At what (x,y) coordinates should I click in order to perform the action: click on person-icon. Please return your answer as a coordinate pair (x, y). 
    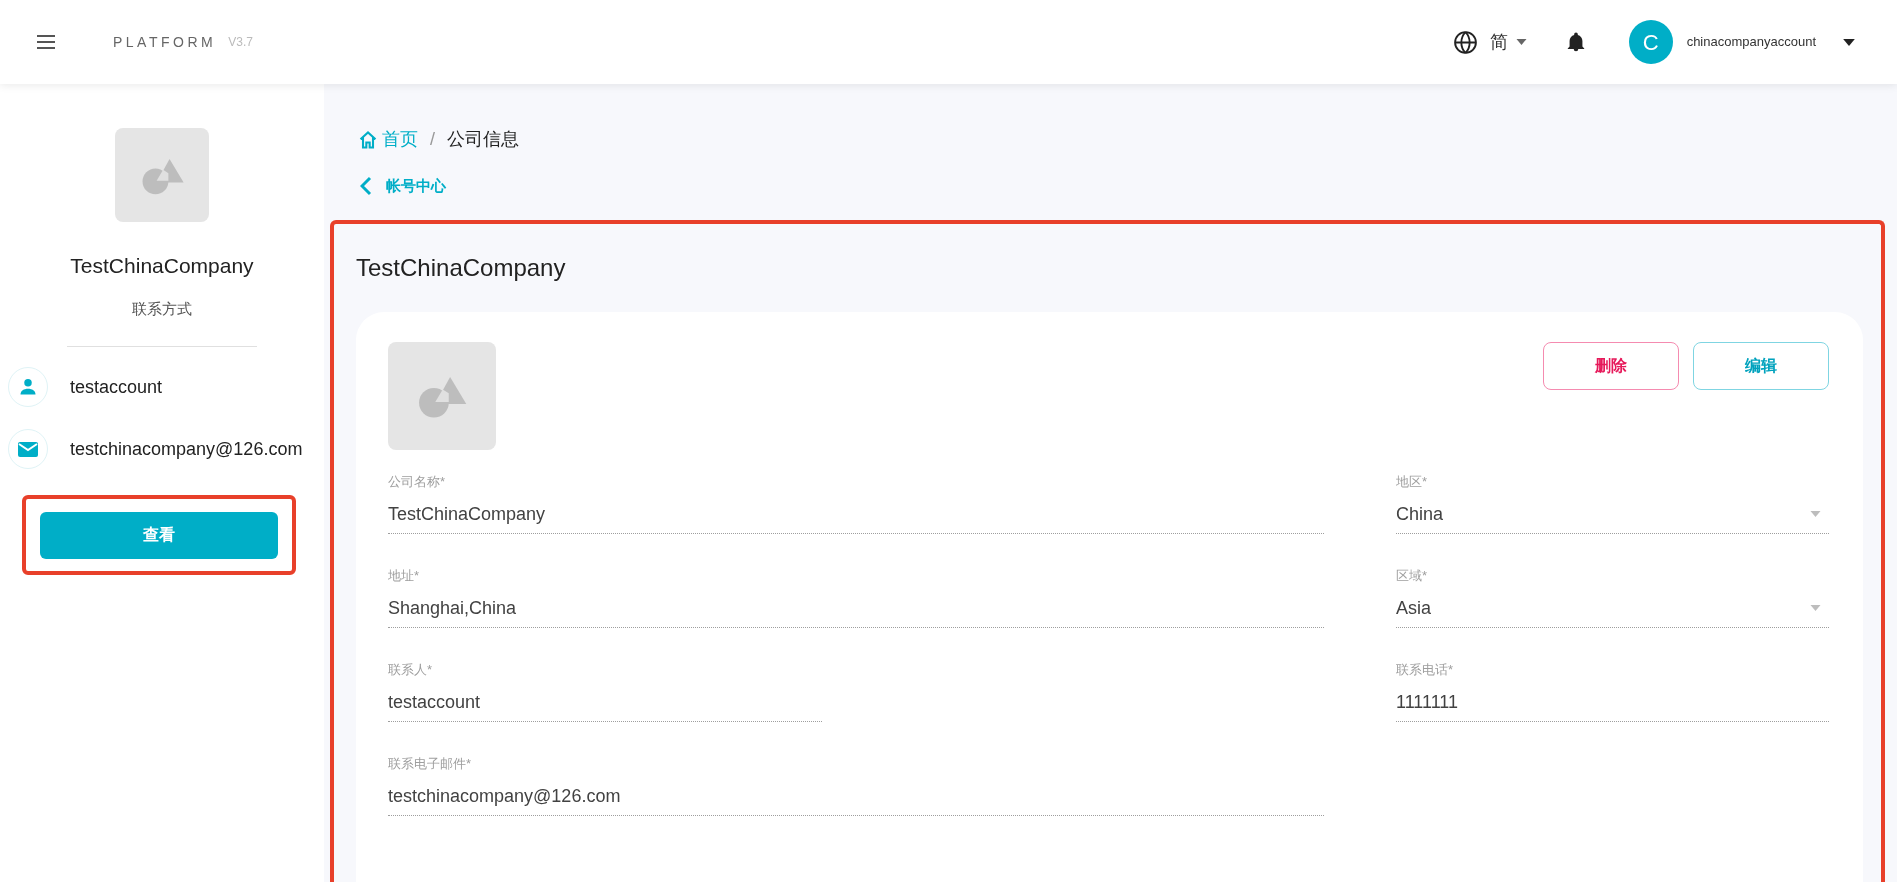
    Looking at the image, I should click on (28, 387).